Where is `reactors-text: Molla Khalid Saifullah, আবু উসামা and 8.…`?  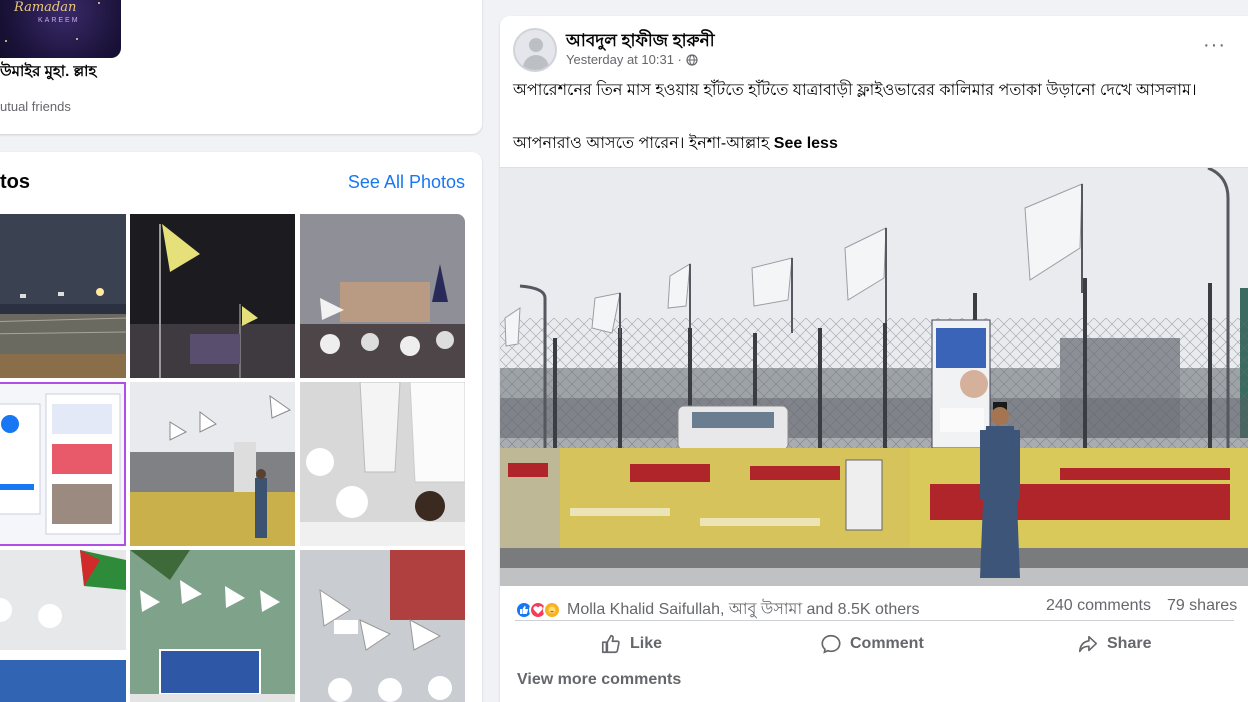 reactors-text: Molla Khalid Saifullah, আবু উসামা and 8.… is located at coordinates (743, 609).